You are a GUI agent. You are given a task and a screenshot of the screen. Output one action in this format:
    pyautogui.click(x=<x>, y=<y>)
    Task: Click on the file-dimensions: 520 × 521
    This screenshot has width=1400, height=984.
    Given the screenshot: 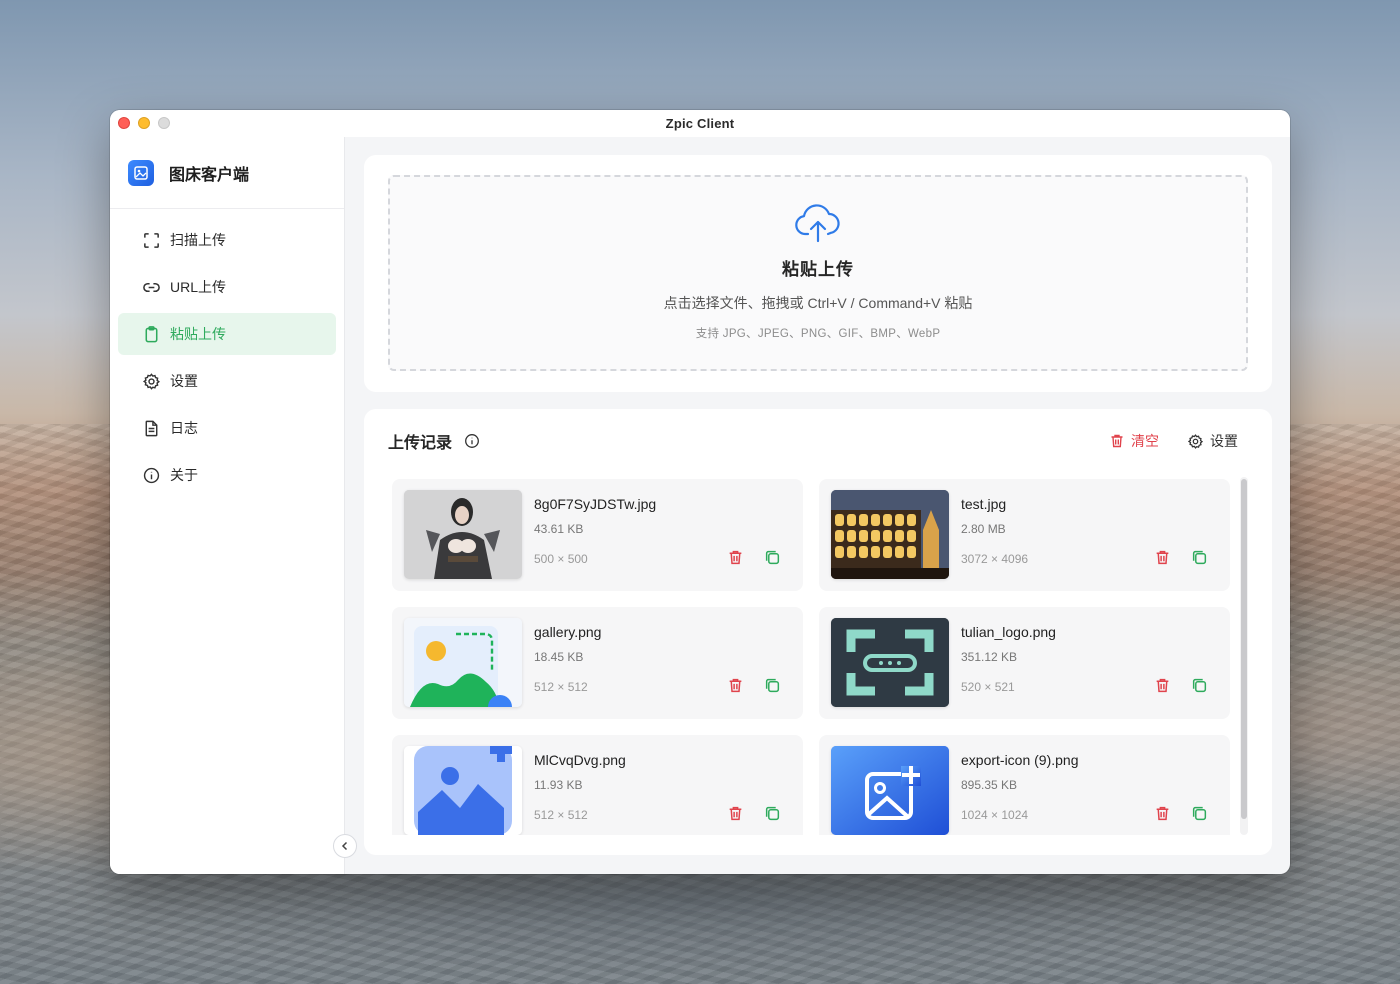 What is the action you would take?
    pyautogui.click(x=988, y=687)
    